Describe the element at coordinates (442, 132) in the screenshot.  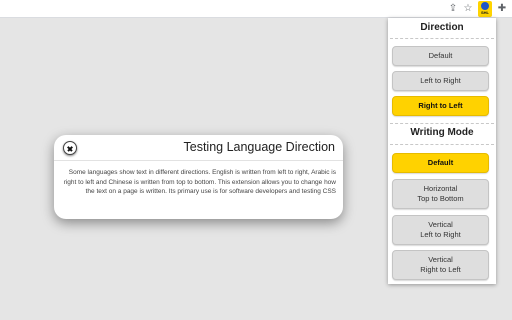
I see `writing-mode-heading: Writing Mode` at that location.